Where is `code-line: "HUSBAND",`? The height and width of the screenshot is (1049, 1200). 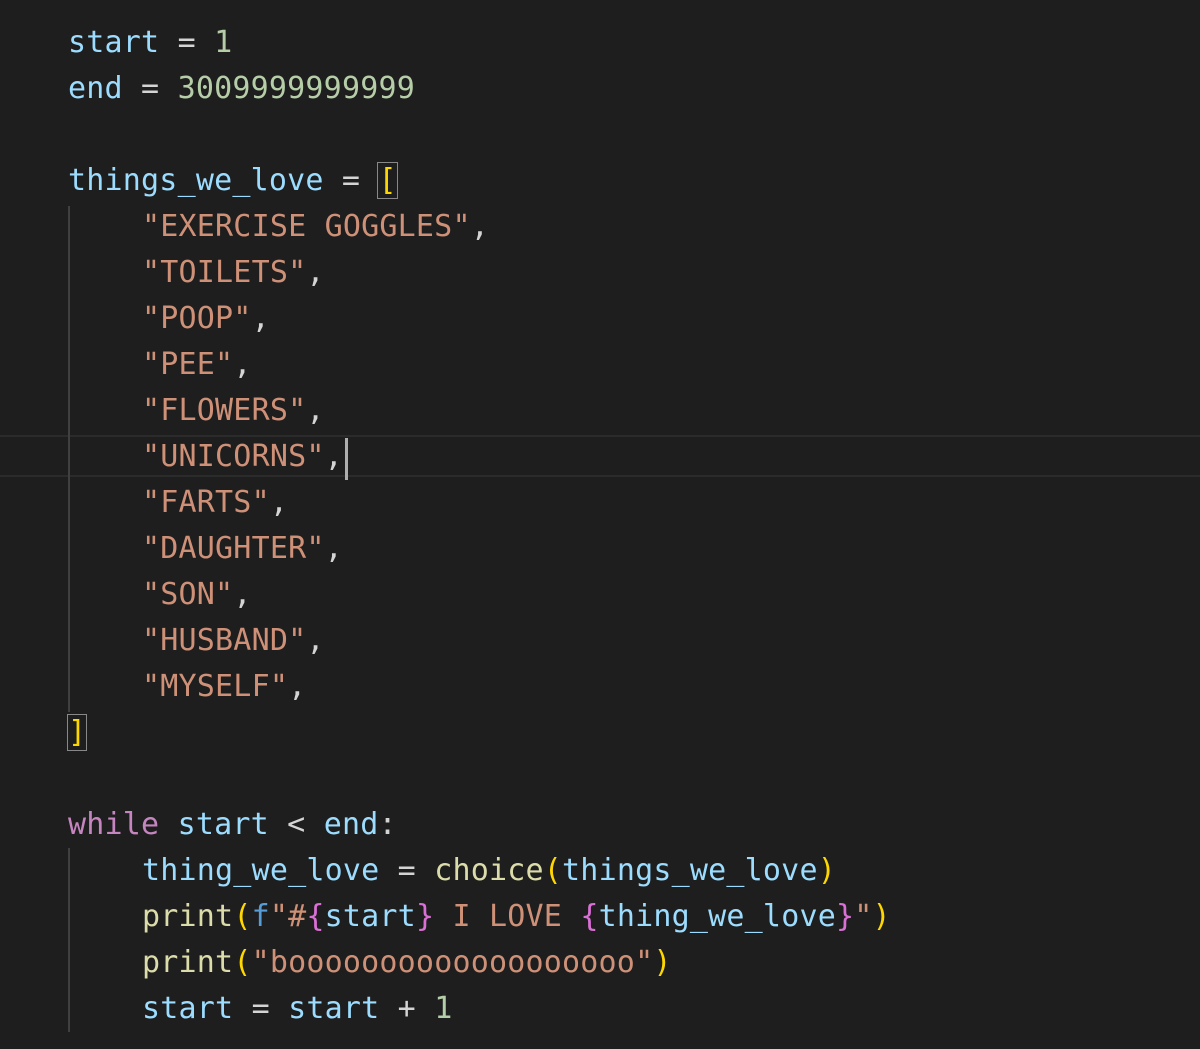 code-line: "HUSBAND", is located at coordinates (233, 641).